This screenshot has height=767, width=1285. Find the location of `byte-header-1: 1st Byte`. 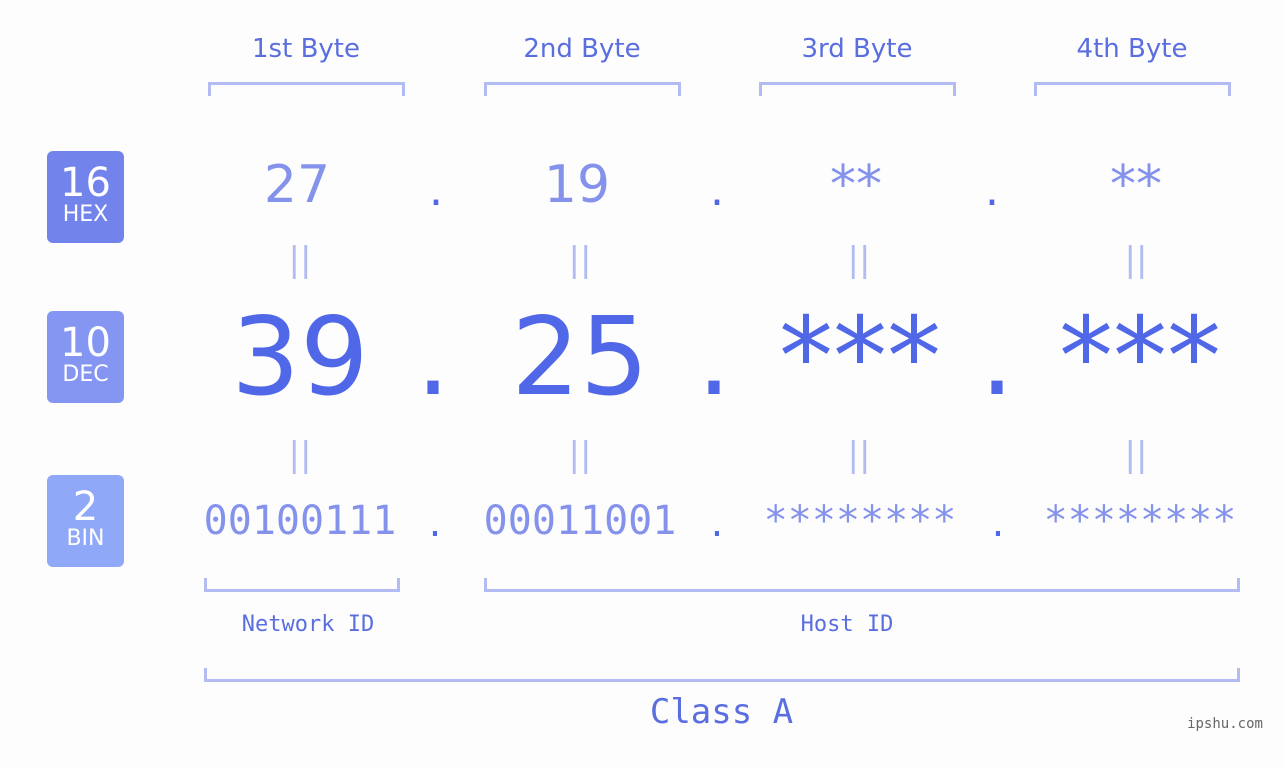

byte-header-1: 1st Byte is located at coordinates (306, 49).